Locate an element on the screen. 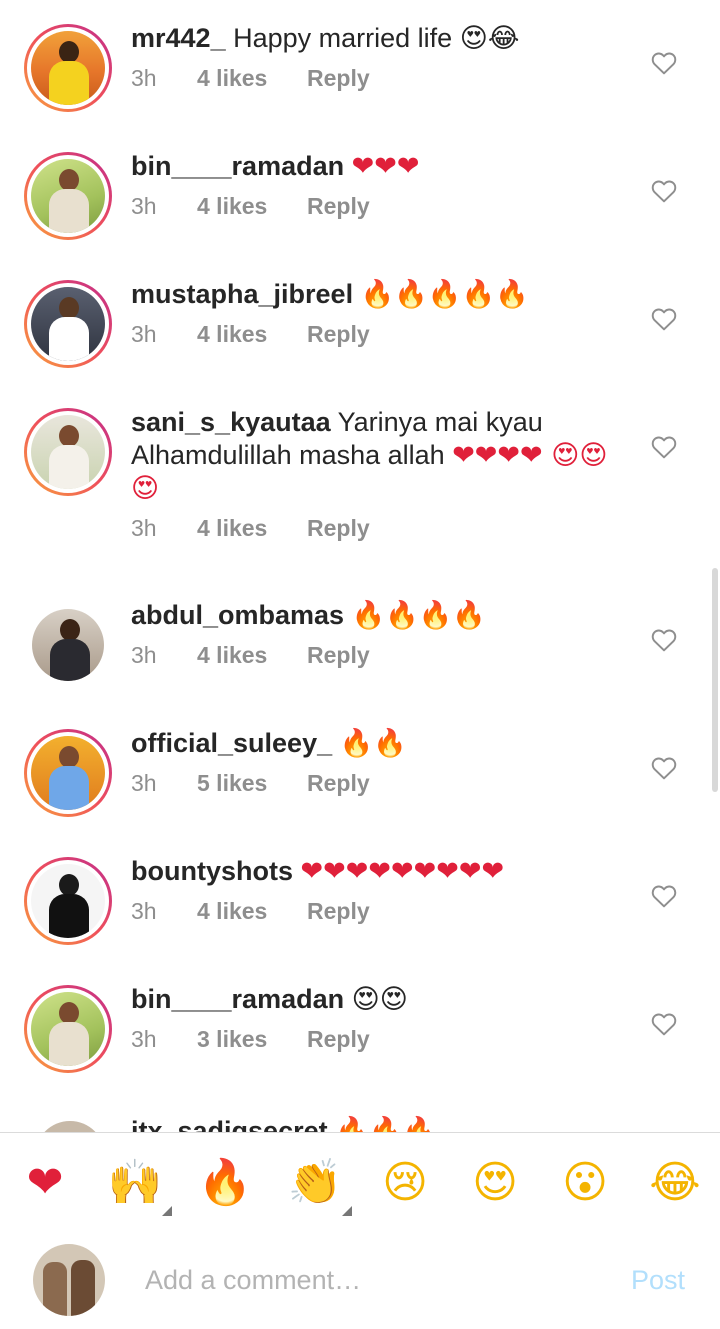 Image resolution: width=720 pixels, height=1329 pixels. comment-username: bountyshots is located at coordinates (212, 871).